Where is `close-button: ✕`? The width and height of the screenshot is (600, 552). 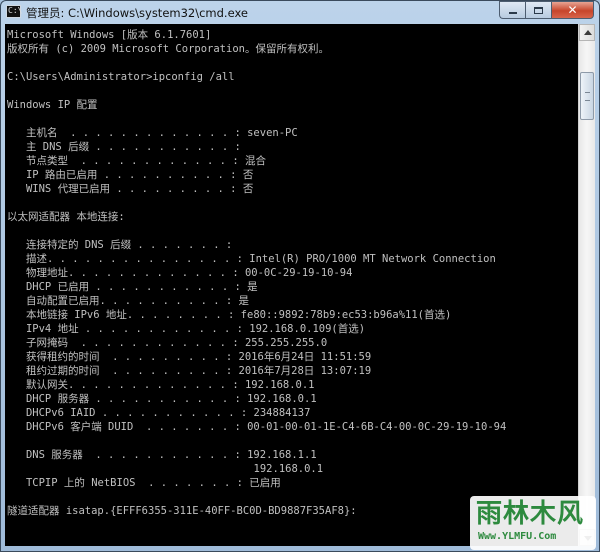 close-button: ✕ is located at coordinates (572, 10).